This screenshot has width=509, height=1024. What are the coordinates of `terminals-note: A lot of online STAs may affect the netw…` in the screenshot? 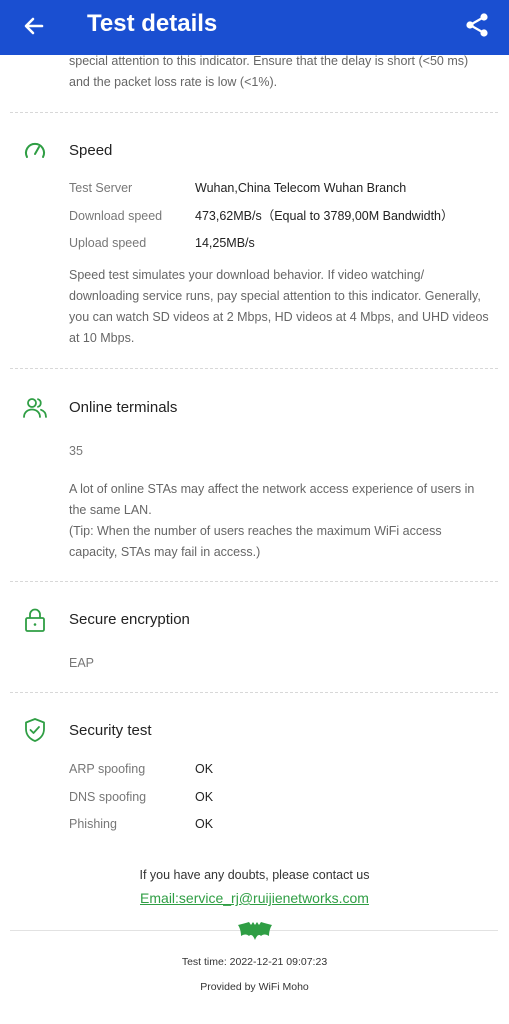 It's located at (279, 521).